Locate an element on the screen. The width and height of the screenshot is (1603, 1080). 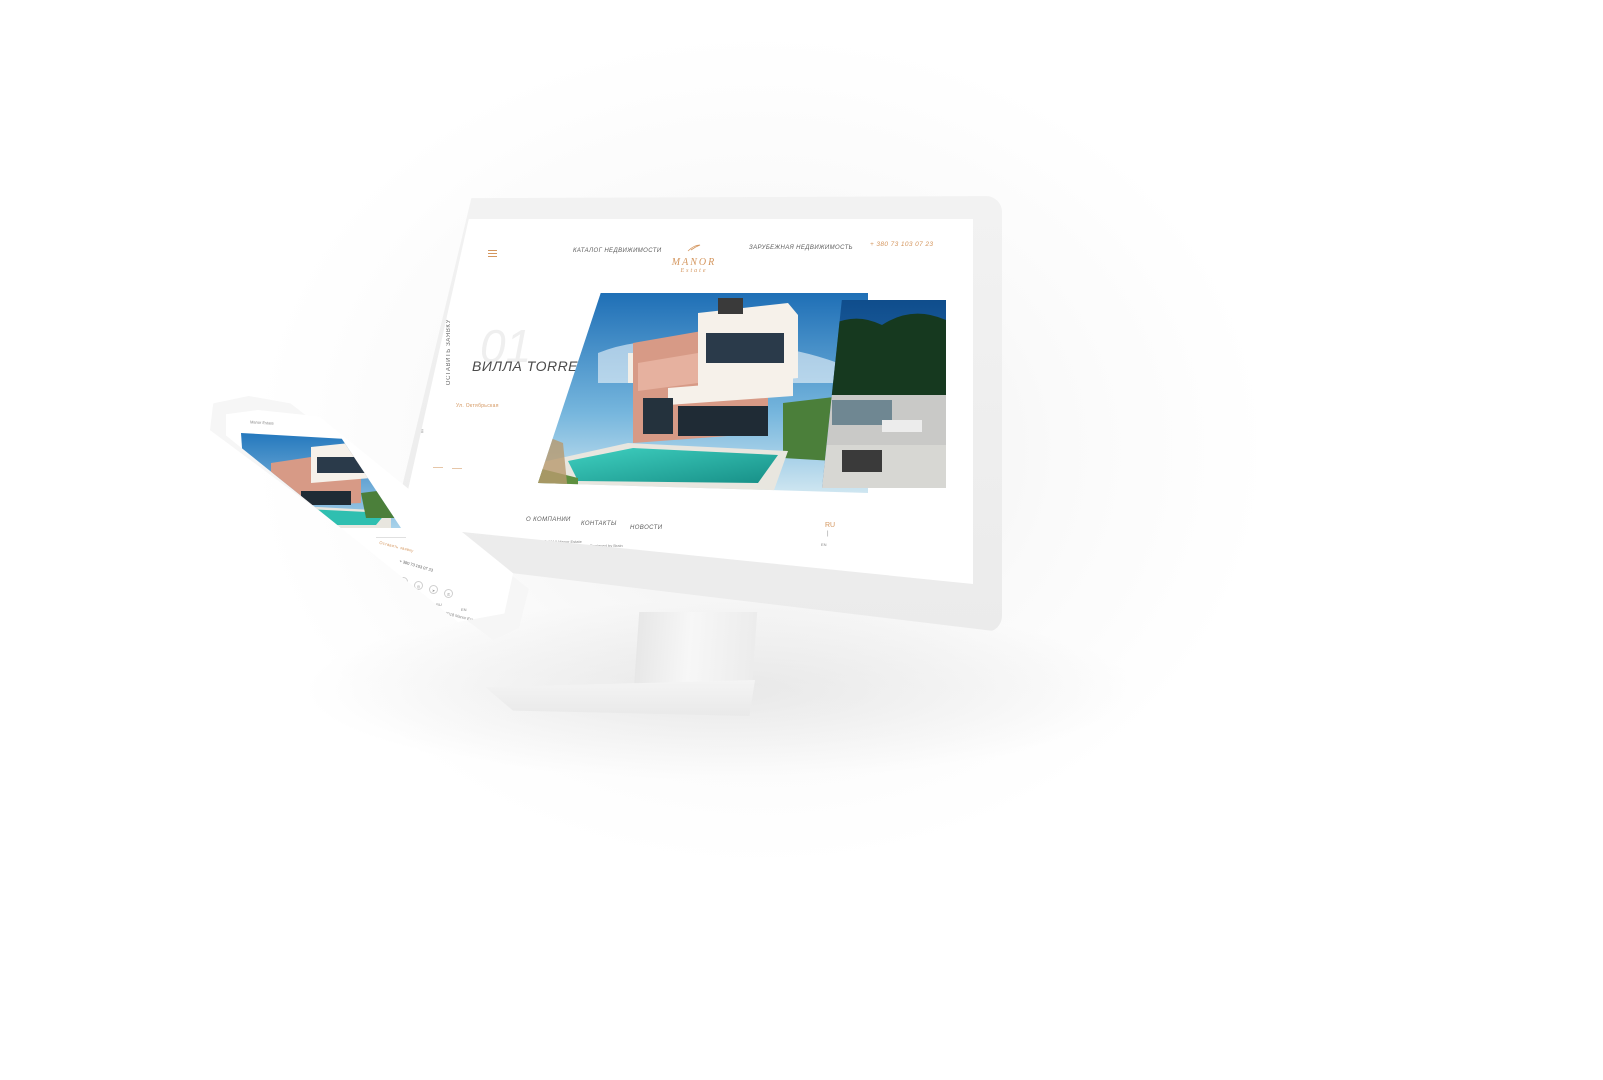
mobile-phone-number: + 380 73 103 07 23 is located at coordinates (416, 565).